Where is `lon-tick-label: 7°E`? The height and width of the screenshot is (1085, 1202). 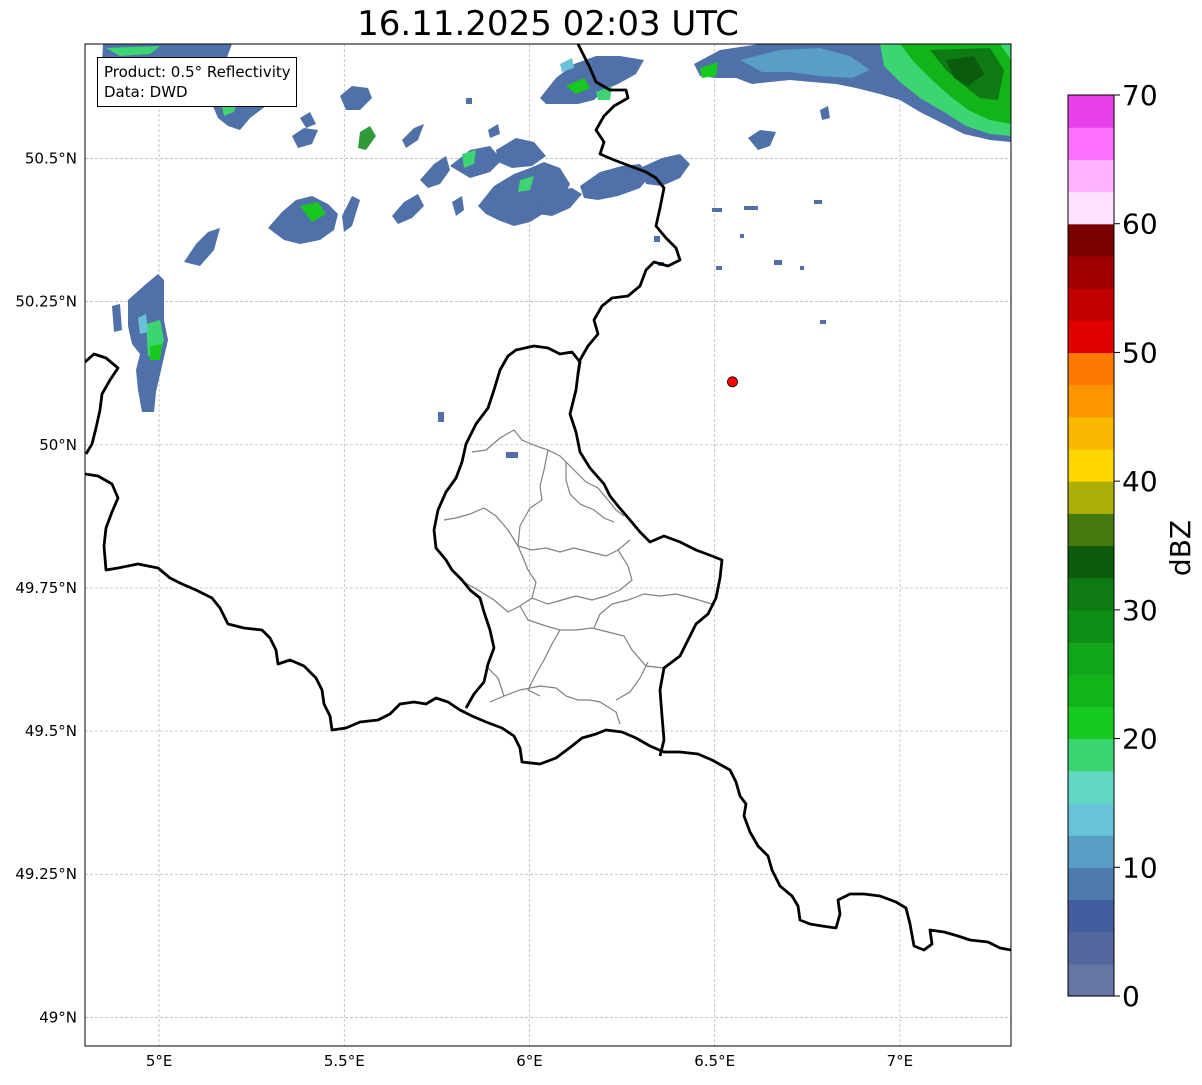 lon-tick-label: 7°E is located at coordinates (900, 1061).